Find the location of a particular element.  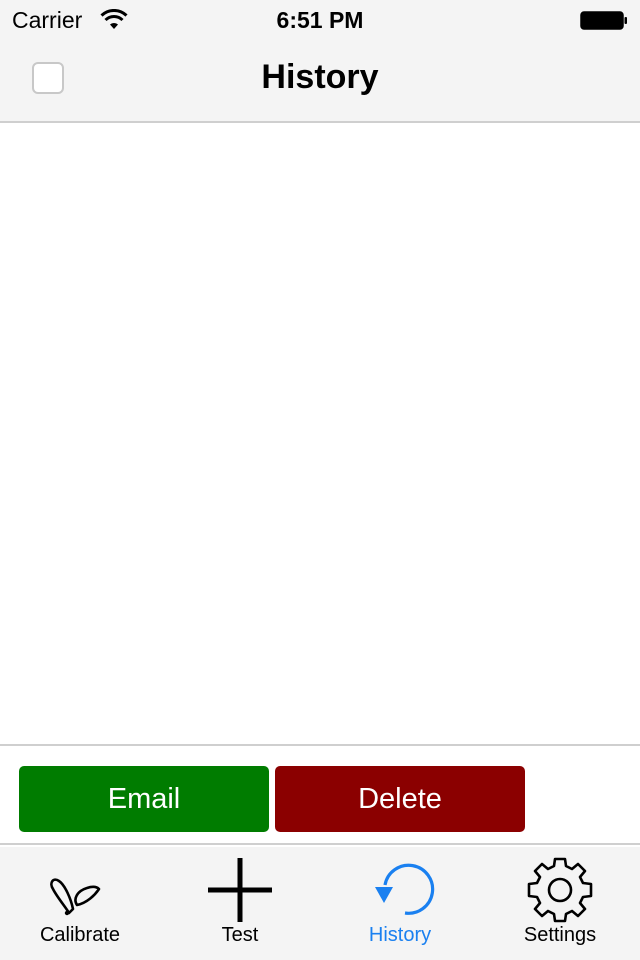

action-bar: Email Delete is located at coordinates (320, 794).